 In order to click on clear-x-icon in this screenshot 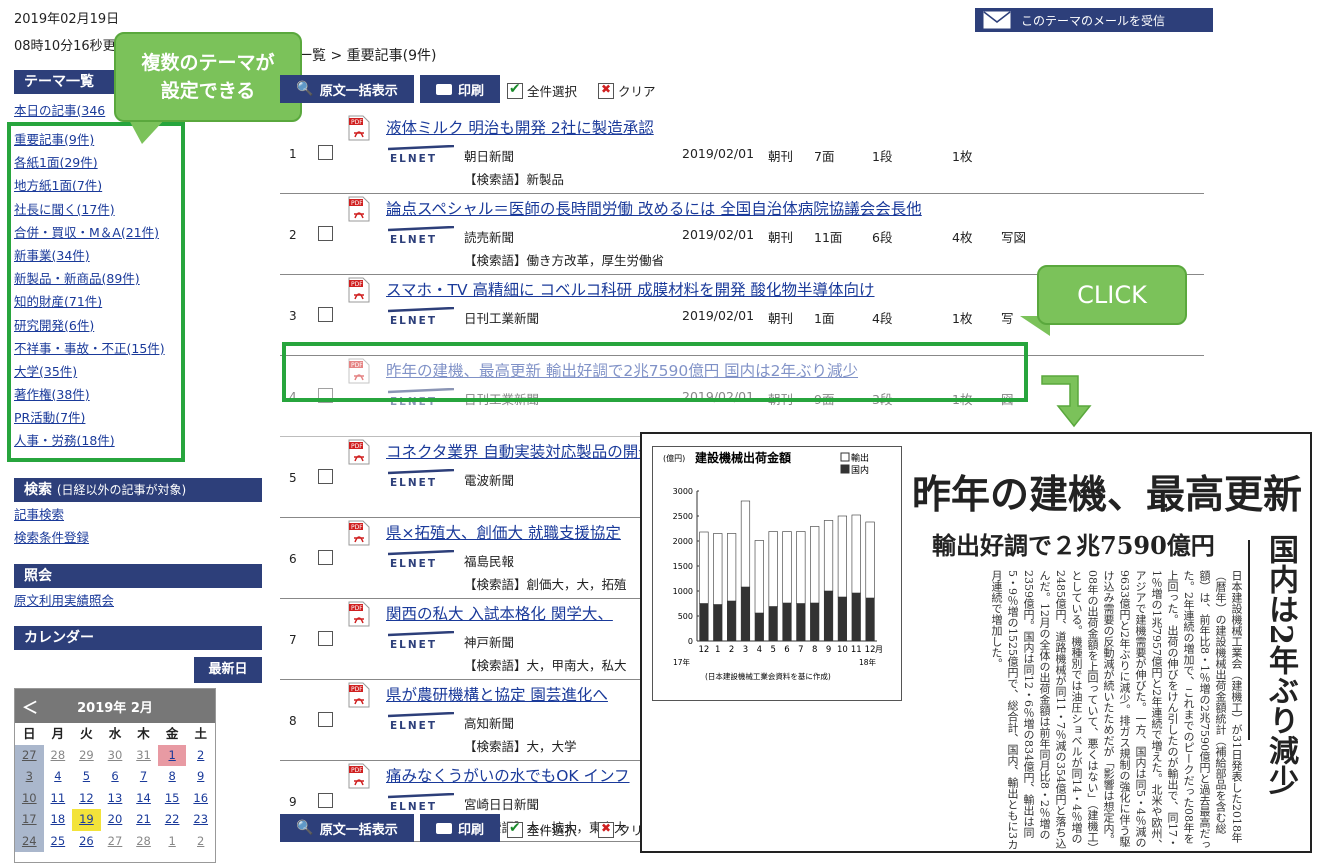, I will do `click(606, 829)`.